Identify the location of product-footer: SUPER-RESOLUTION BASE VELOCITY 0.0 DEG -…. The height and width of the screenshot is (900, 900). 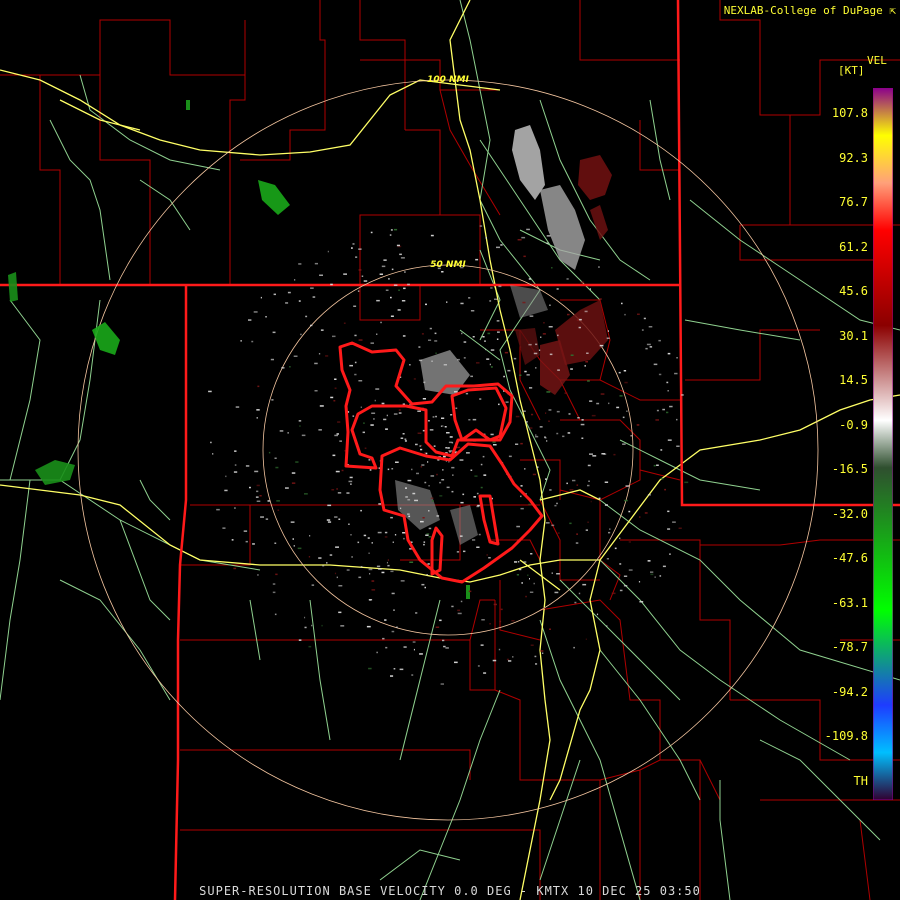
(450, 891).